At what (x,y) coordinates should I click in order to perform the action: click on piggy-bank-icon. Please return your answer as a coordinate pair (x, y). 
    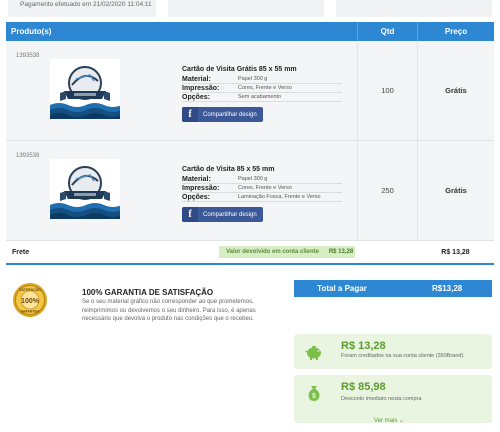
    Looking at the image, I should click on (313, 353).